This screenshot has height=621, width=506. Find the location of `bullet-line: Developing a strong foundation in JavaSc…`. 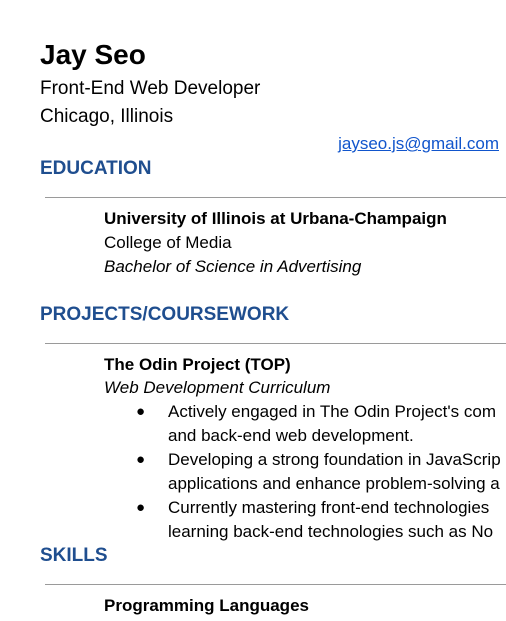

bullet-line: Developing a strong foundation in JavaSc… is located at coordinates (334, 459).